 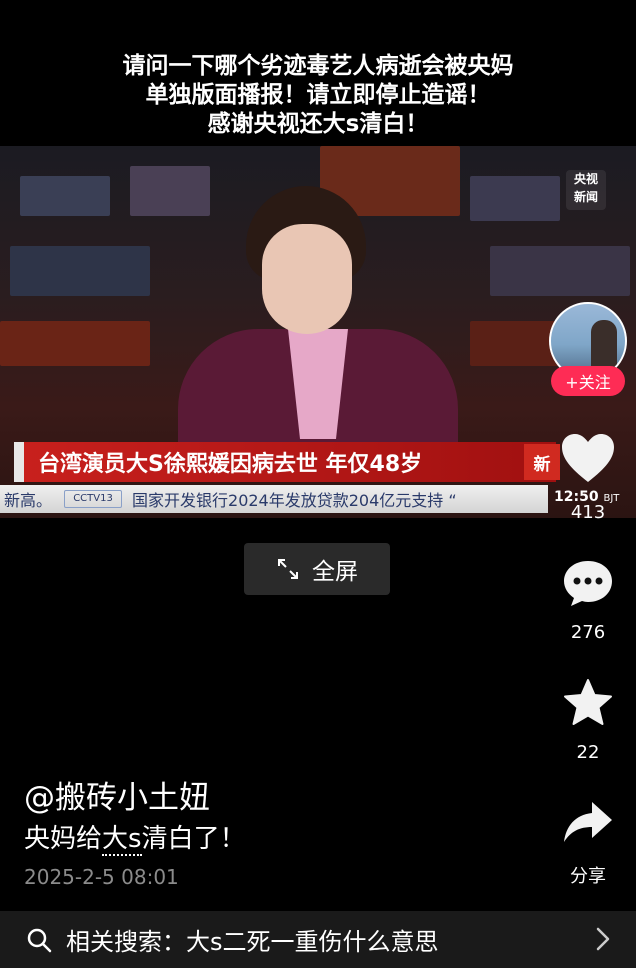 I want to click on cctv-news-logo: 央视 新闻, so click(x=586, y=190).